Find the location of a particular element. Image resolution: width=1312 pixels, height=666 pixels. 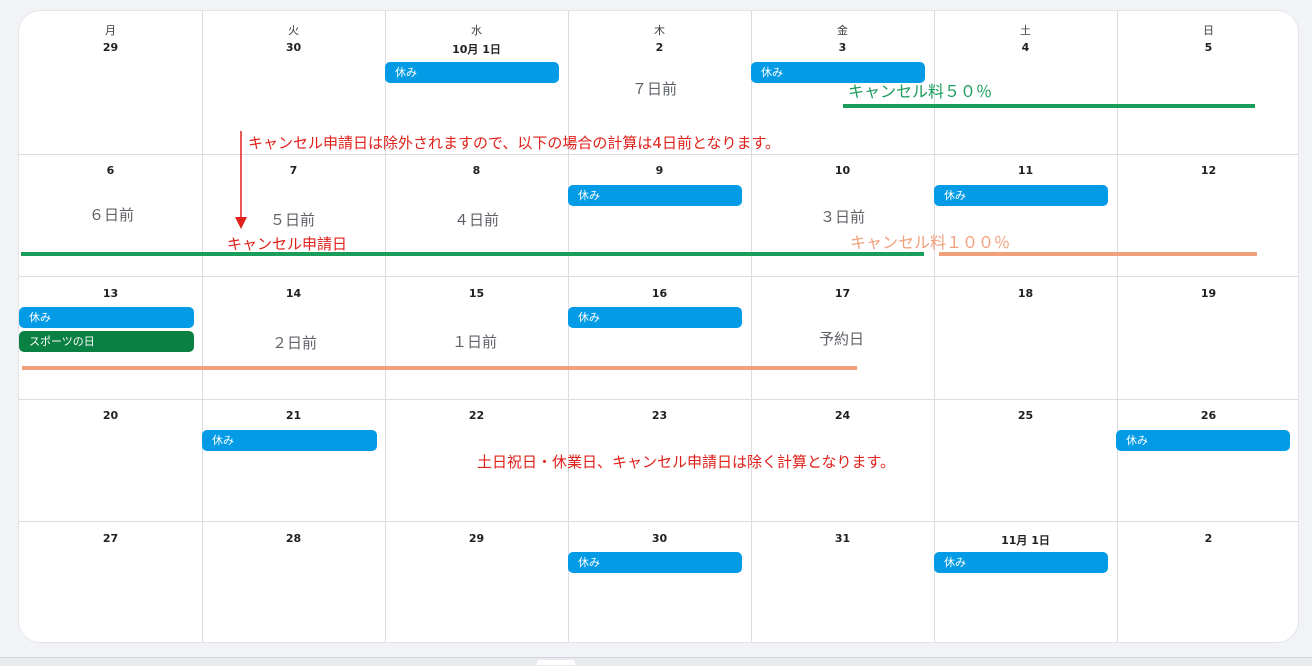

date-number: 18 is located at coordinates (1025, 293).